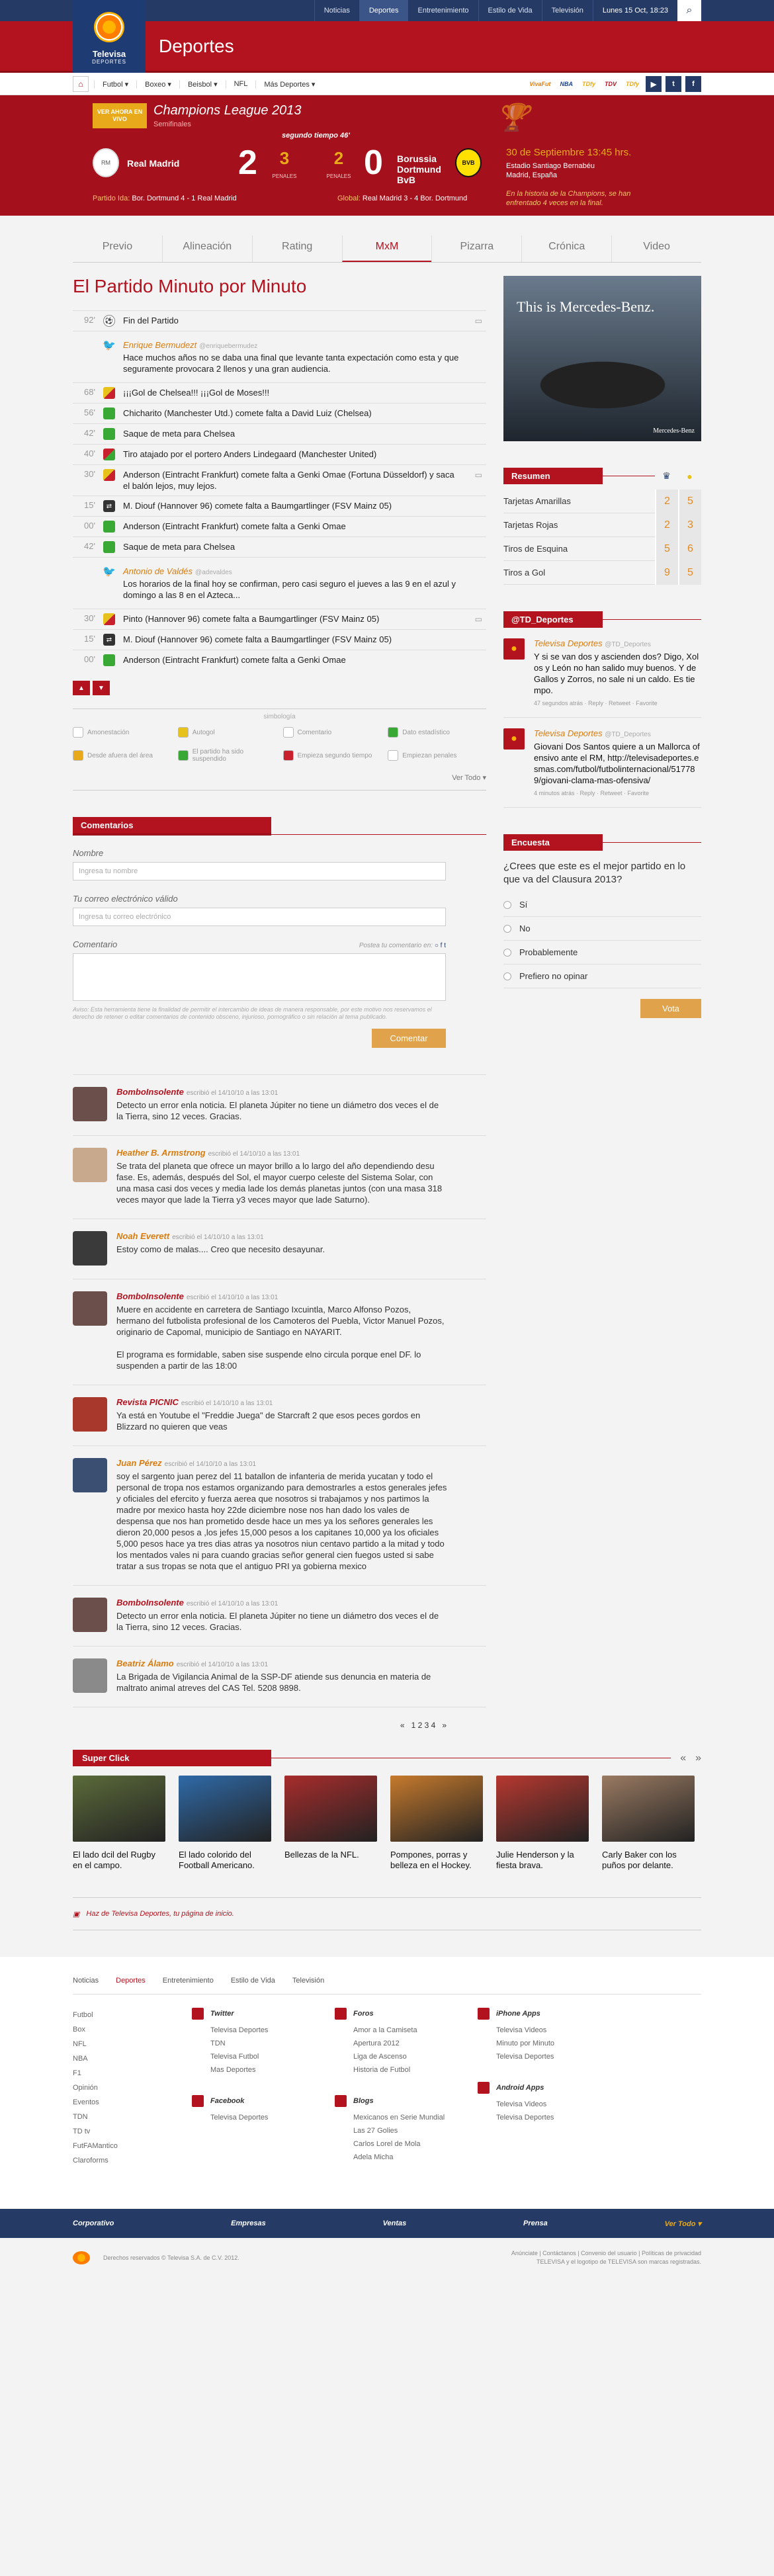 The width and height of the screenshot is (774, 2576). Describe the element at coordinates (132, 2029) in the screenshot. I see `footer-sport-link: Box` at that location.